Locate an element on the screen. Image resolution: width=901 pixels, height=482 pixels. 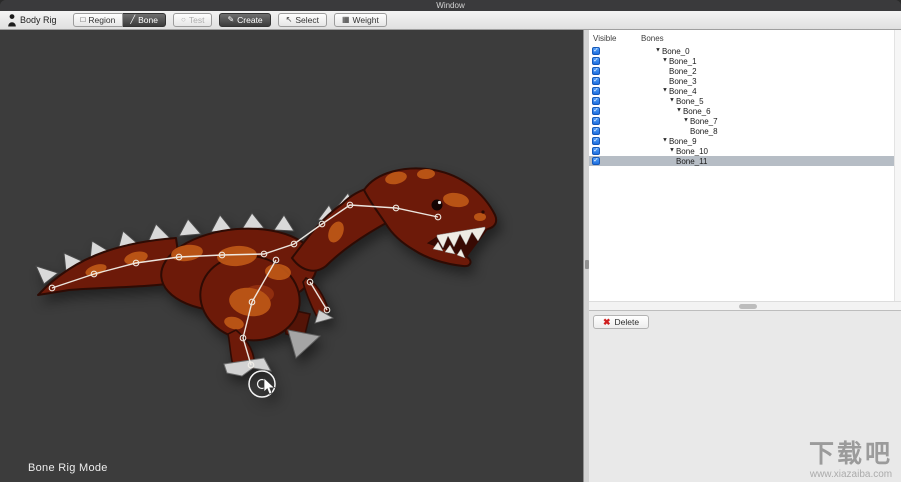
bone-name: Bone_8 is located at coordinates (704, 131).